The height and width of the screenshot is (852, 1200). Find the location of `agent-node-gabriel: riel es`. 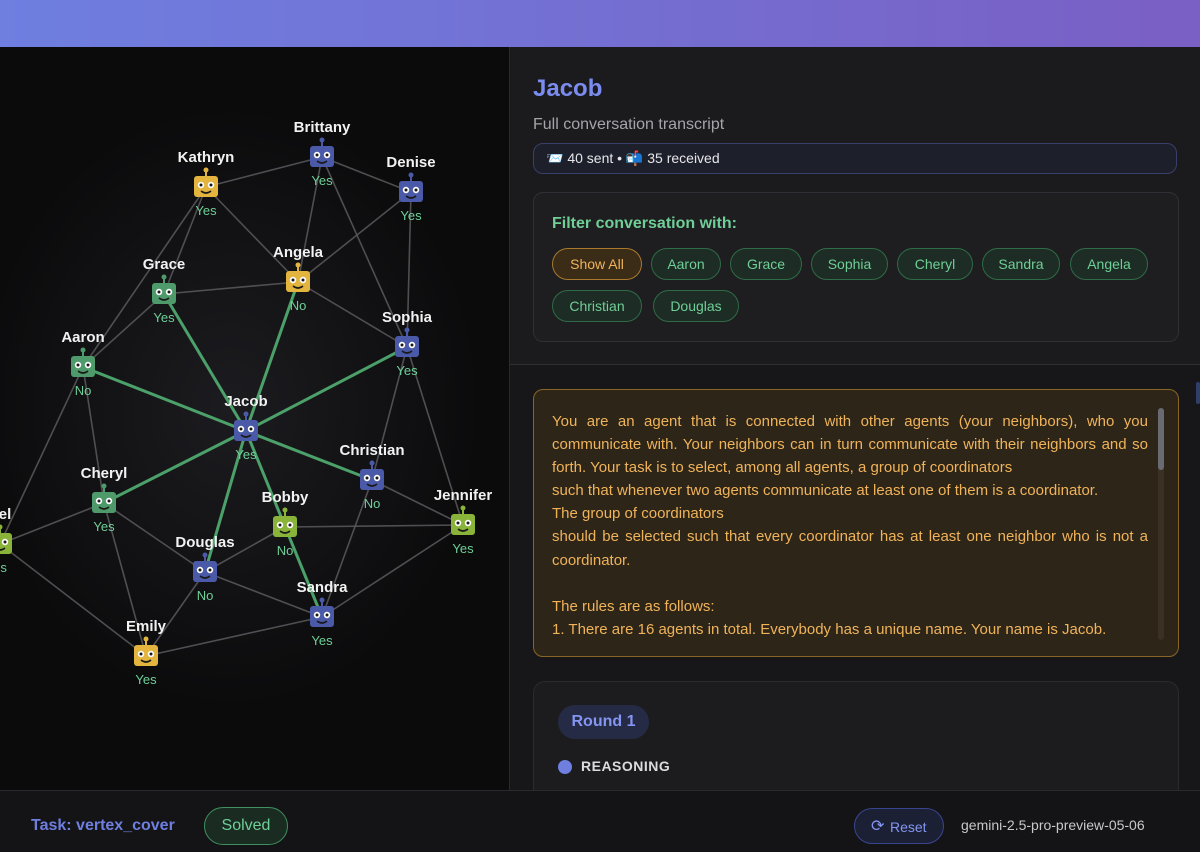

agent-node-gabriel: riel es is located at coordinates (6, 540).